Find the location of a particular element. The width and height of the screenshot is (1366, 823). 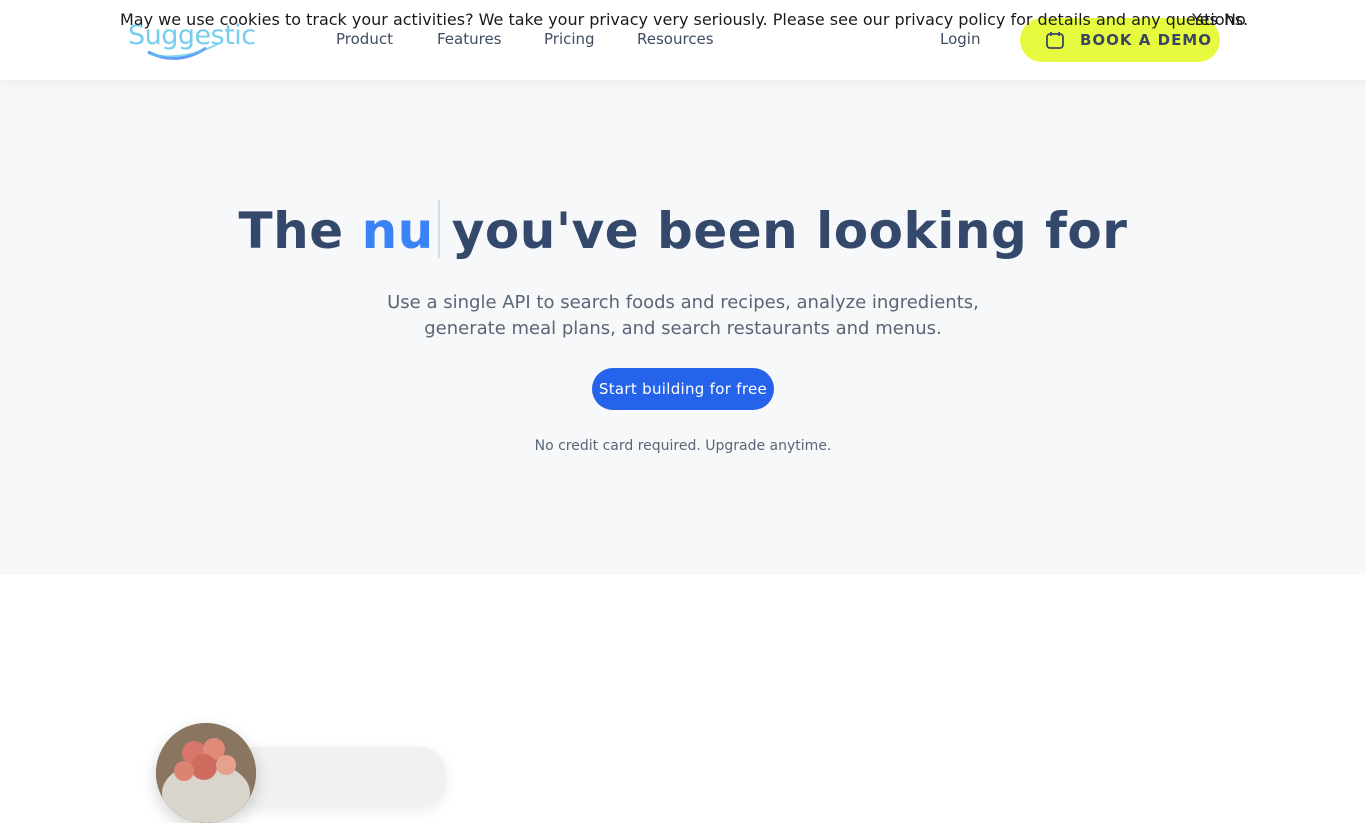

hero-title-prefix: The is located at coordinates (291, 231).